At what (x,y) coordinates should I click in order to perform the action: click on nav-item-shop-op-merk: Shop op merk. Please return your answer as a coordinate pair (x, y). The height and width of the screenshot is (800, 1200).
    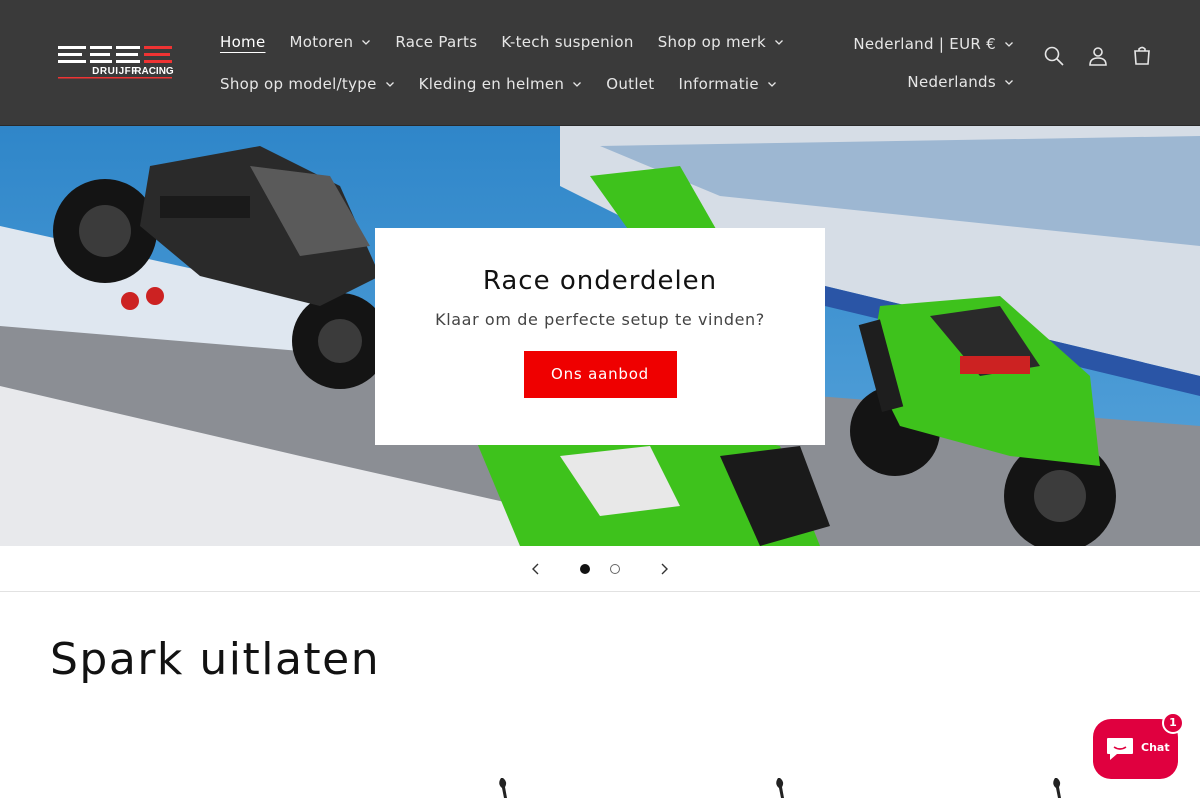
    Looking at the image, I should click on (721, 42).